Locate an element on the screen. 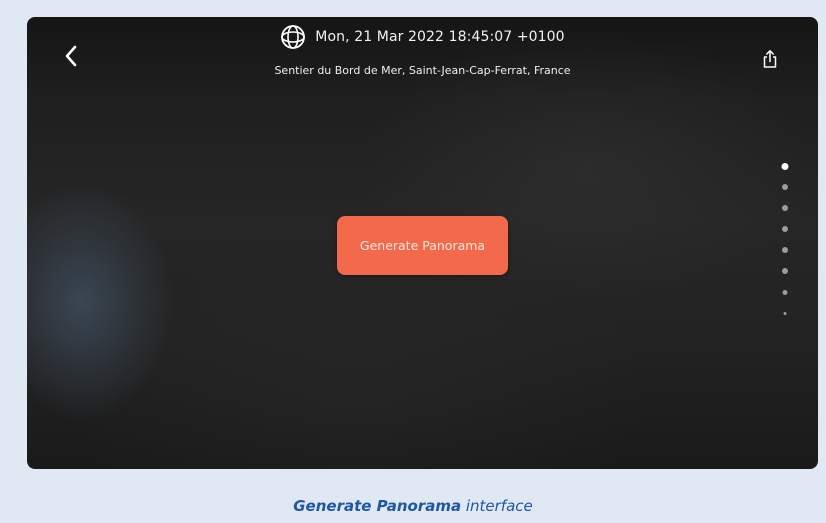  capture-datetime: Mon, 21 Mar 2022 18:45:07 +0100 is located at coordinates (440, 37).